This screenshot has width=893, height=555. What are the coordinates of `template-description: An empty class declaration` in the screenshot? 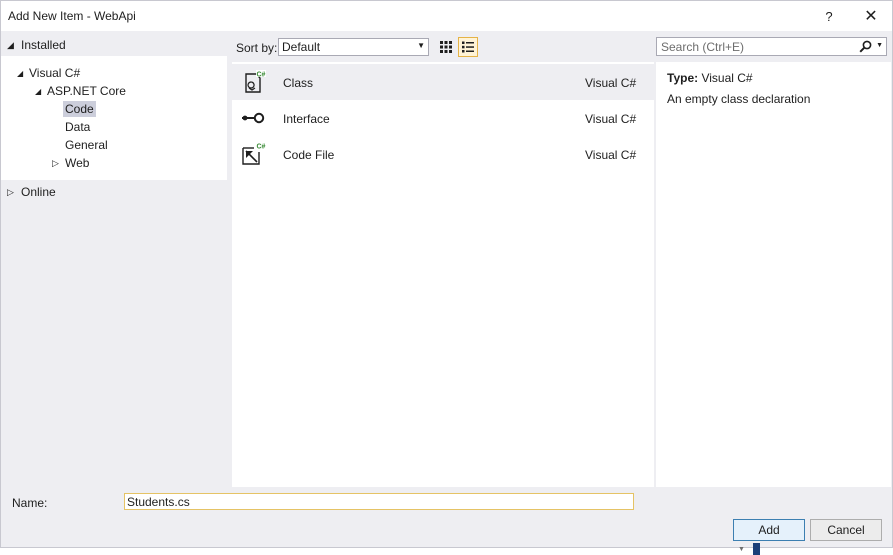 It's located at (739, 99).